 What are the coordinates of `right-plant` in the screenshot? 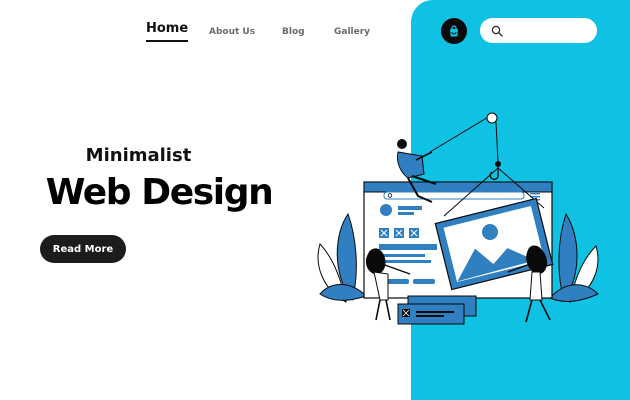 It's located at (574, 257).